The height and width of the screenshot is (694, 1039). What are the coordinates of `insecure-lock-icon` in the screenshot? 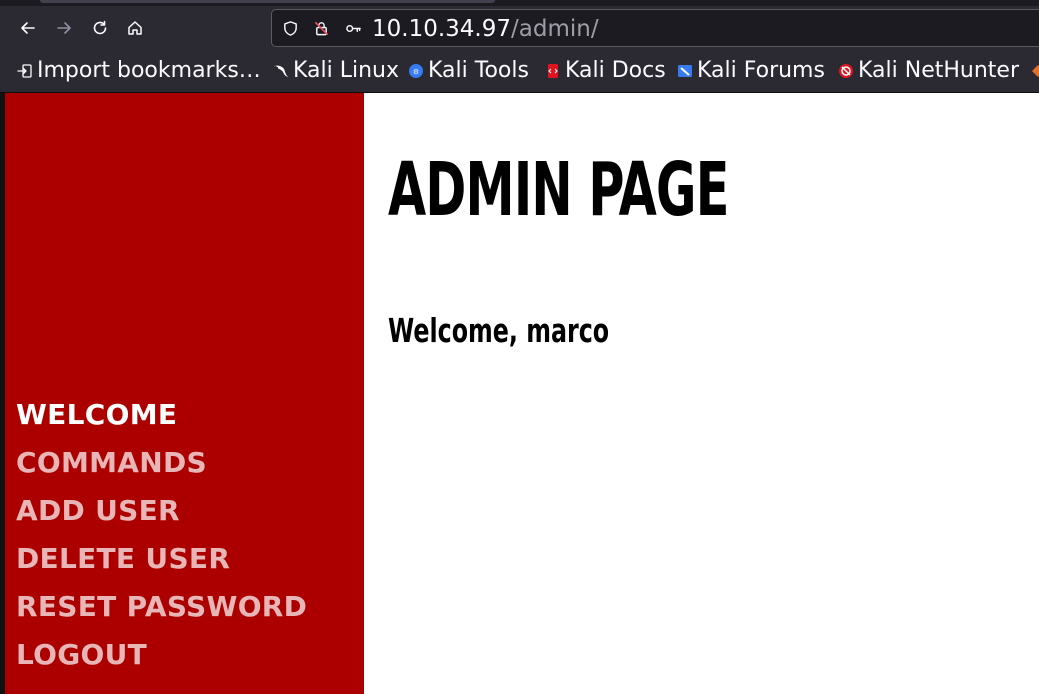 It's located at (321, 28).